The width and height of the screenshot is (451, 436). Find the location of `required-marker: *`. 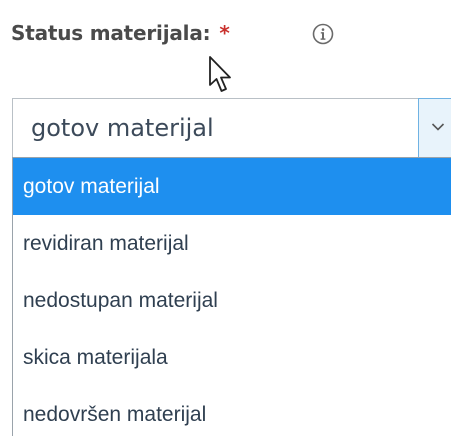

required-marker: * is located at coordinates (224, 33).